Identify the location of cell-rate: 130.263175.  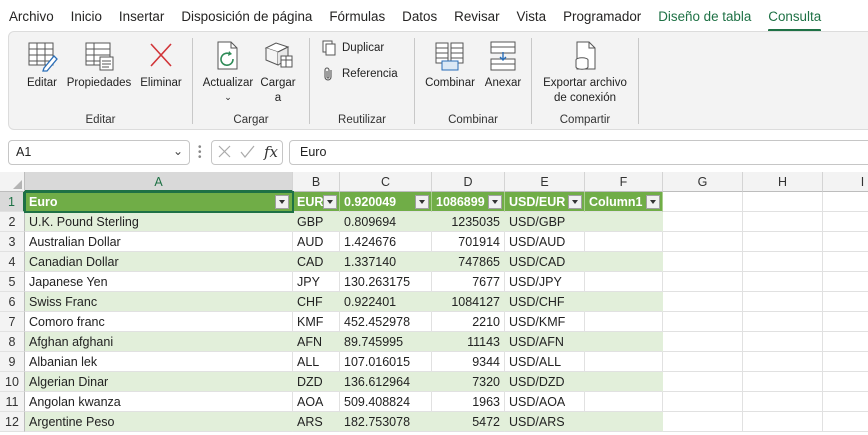
(386, 282).